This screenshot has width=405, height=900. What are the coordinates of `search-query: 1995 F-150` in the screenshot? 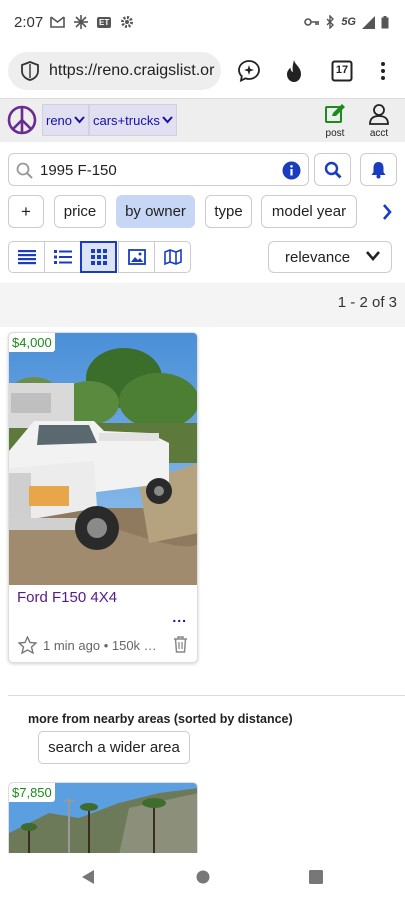 It's located at (78, 170).